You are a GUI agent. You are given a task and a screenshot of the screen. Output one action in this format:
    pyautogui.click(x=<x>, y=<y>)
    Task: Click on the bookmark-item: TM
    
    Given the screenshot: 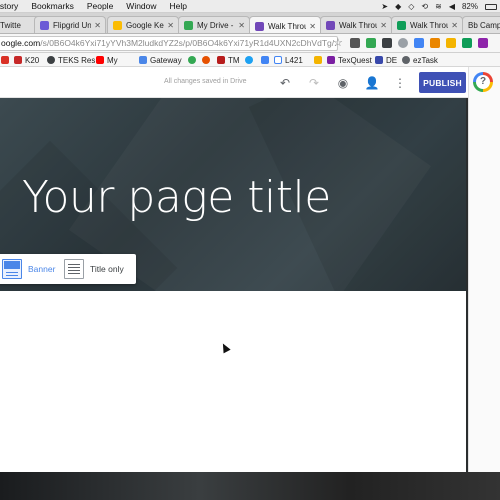 What is the action you would take?
    pyautogui.click(x=228, y=60)
    